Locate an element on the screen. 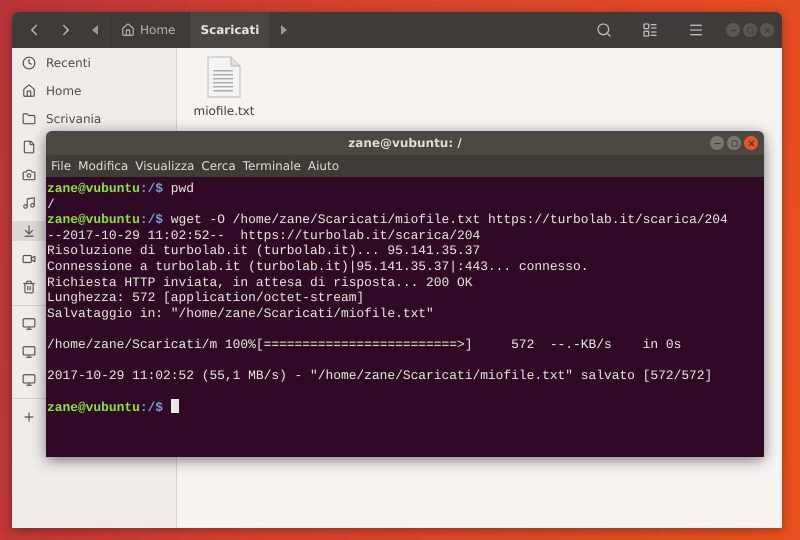  output-text: --2017-10-29 11:02:52-- https://turbolab.it/scarica/204 is located at coordinates (263, 235).